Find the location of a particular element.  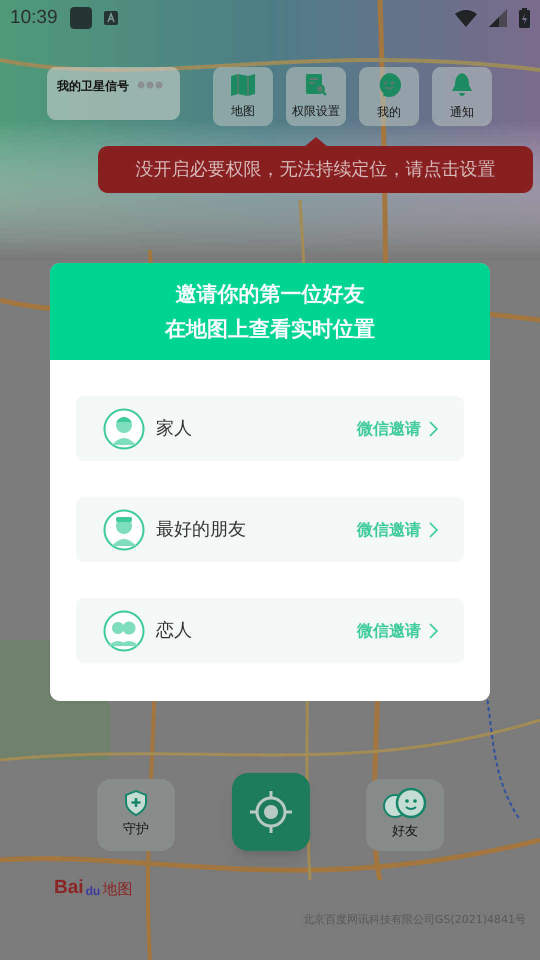

smiley-icon is located at coordinates (405, 804).